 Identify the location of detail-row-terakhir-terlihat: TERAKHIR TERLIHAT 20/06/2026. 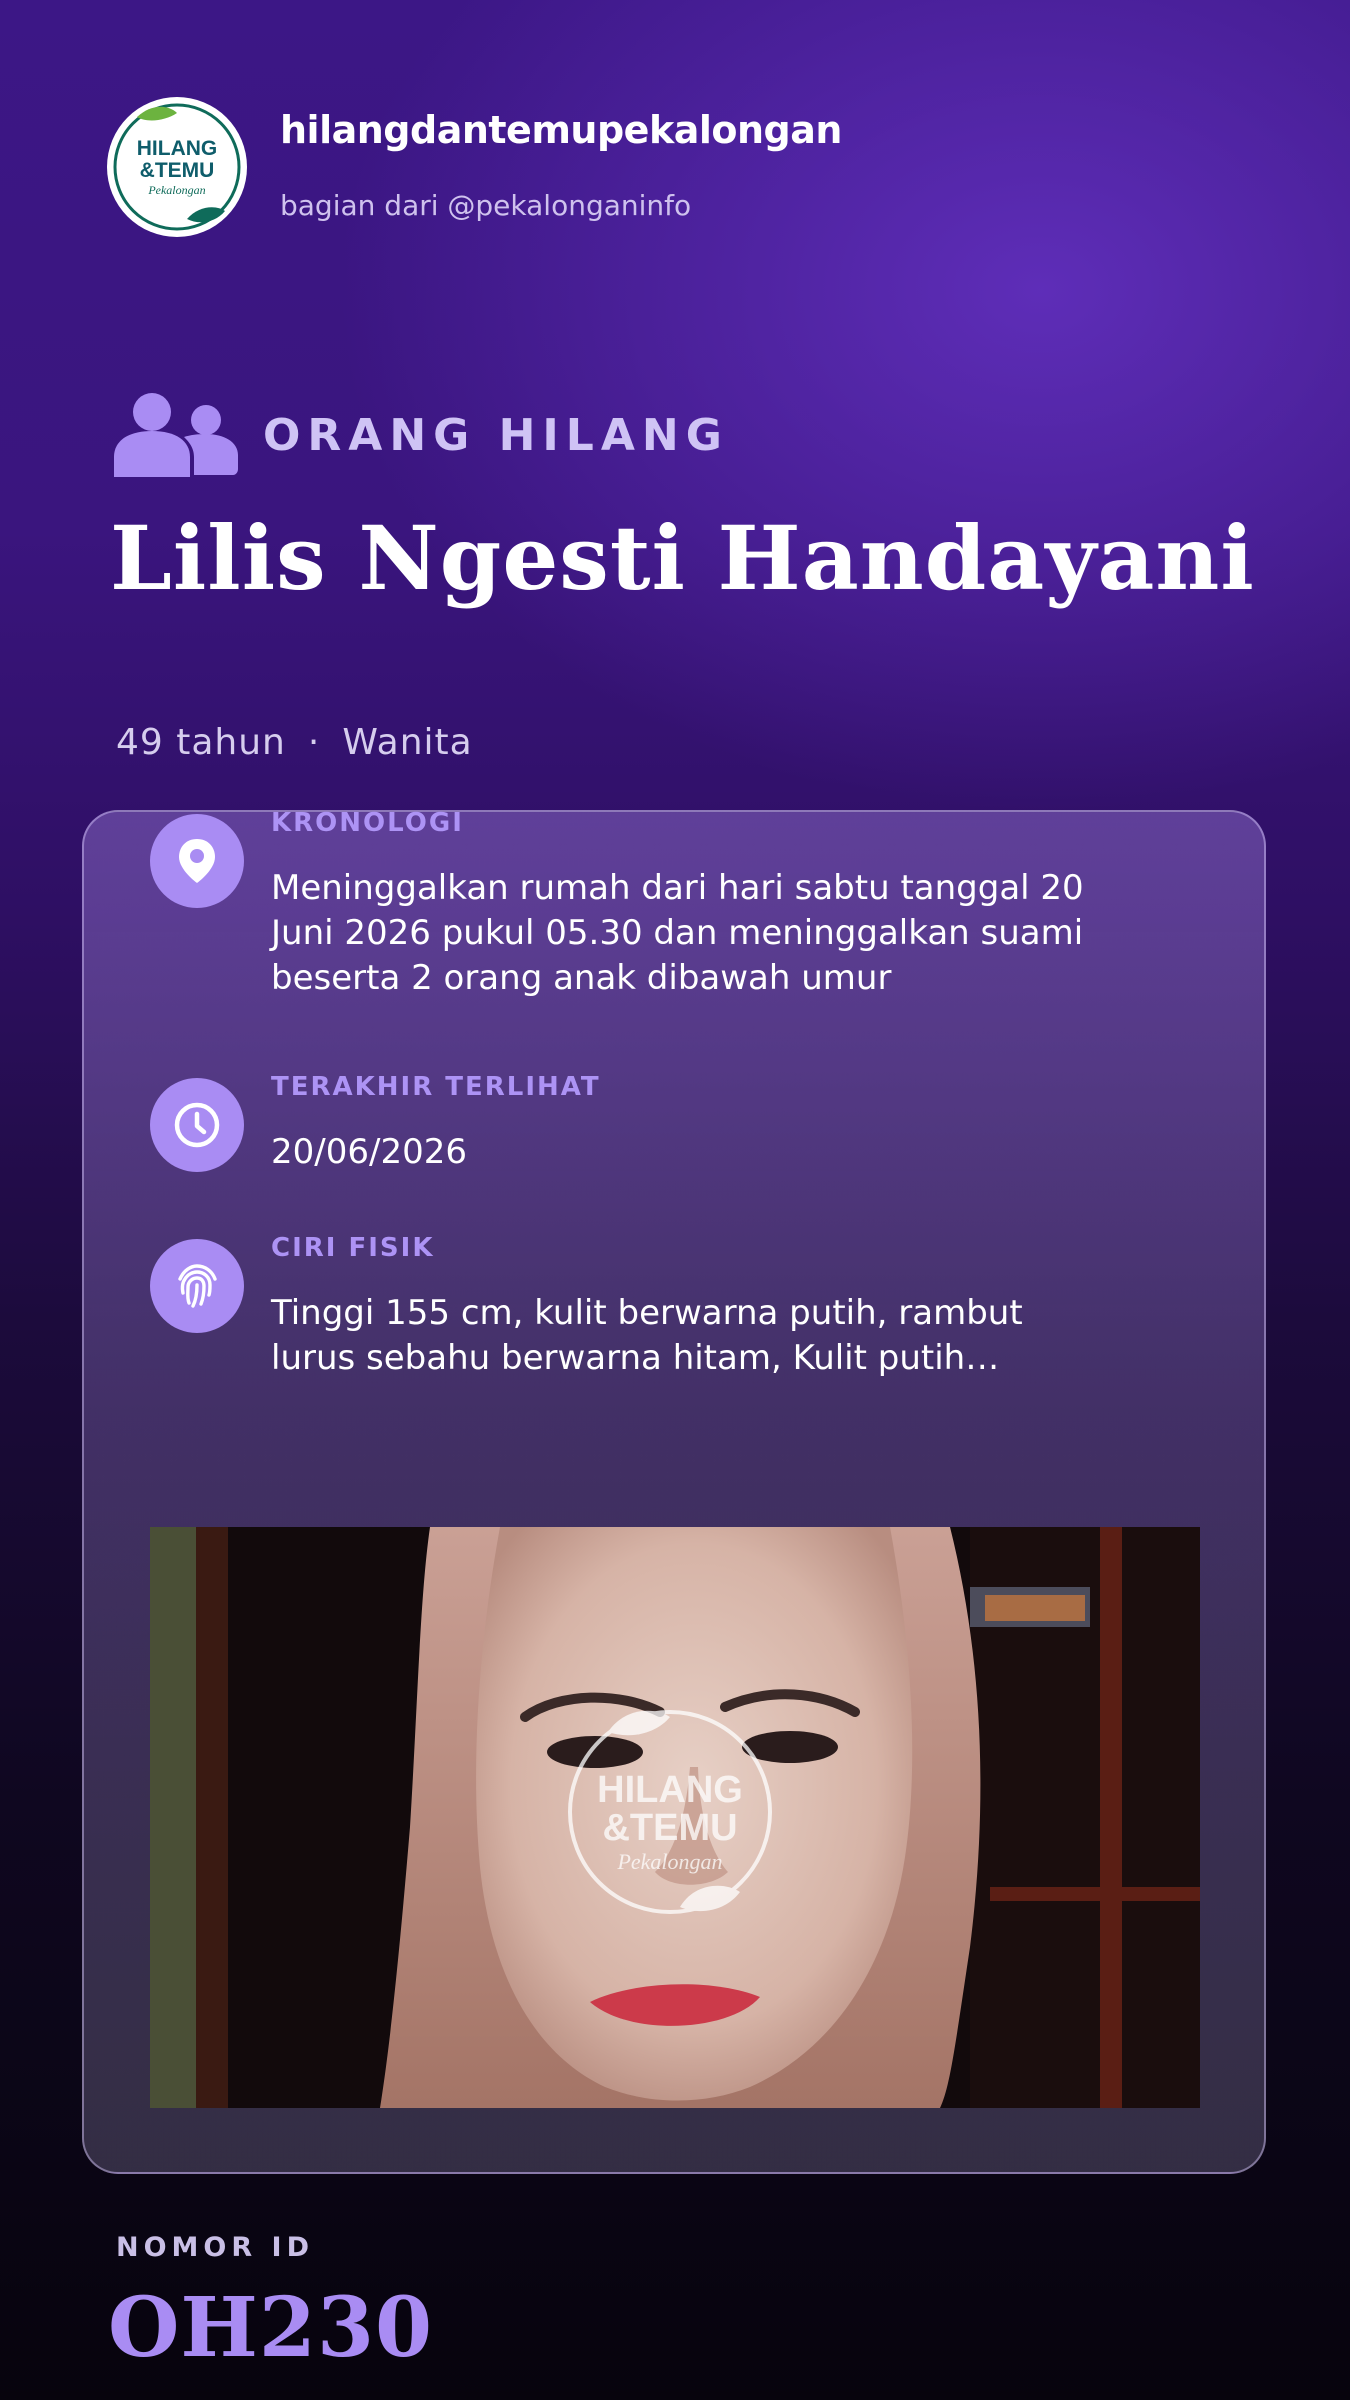
(630, 1093).